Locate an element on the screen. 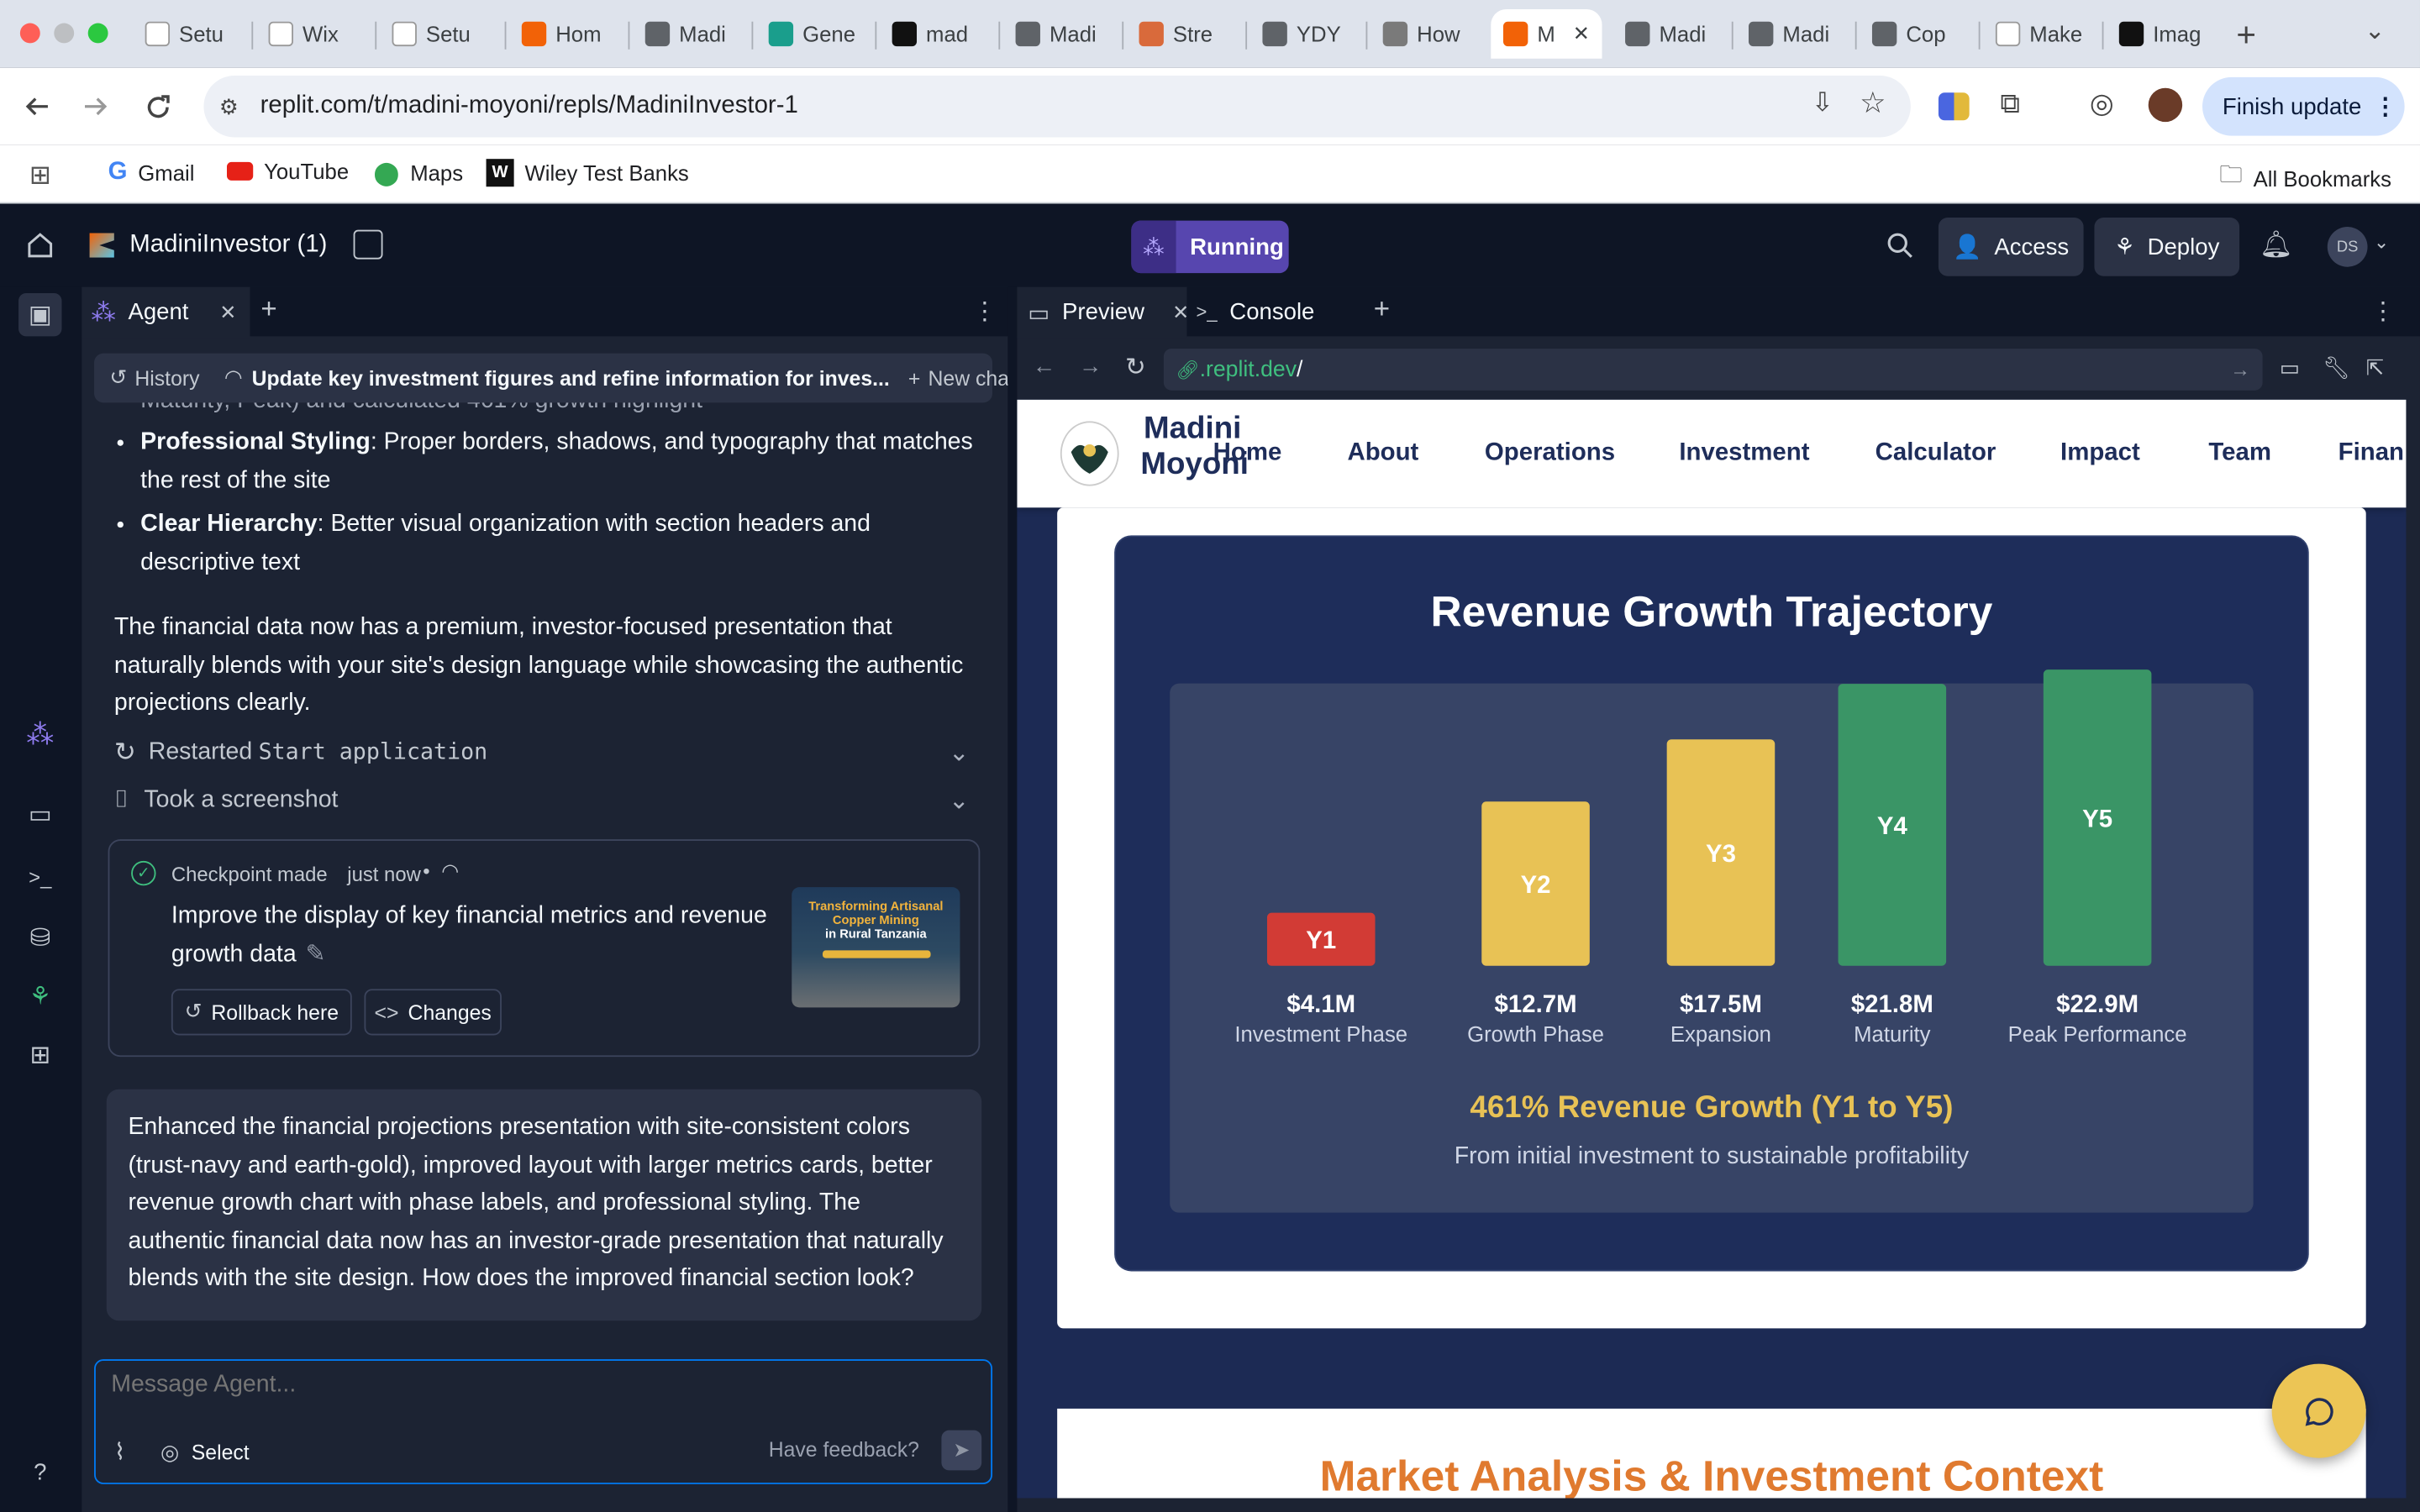 This screenshot has width=2420, height=1512. home-icon is located at coordinates (40, 249).